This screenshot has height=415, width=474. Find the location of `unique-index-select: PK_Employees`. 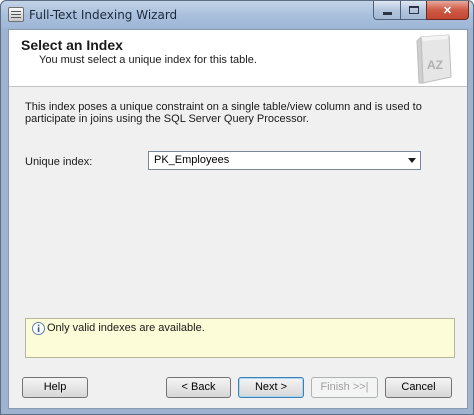

unique-index-select: PK_Employees is located at coordinates (284, 160).